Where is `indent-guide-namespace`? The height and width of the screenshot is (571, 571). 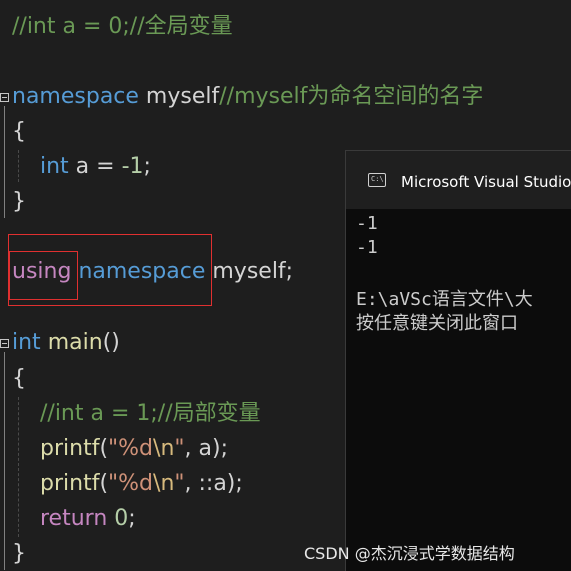 indent-guide-namespace is located at coordinates (18, 166).